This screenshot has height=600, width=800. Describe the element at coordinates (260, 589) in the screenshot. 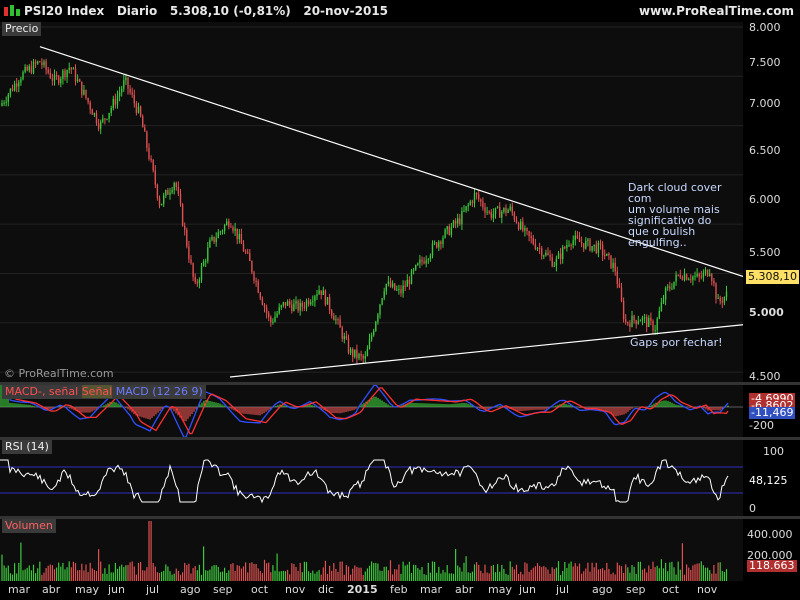

I see `month-label: oct` at that location.